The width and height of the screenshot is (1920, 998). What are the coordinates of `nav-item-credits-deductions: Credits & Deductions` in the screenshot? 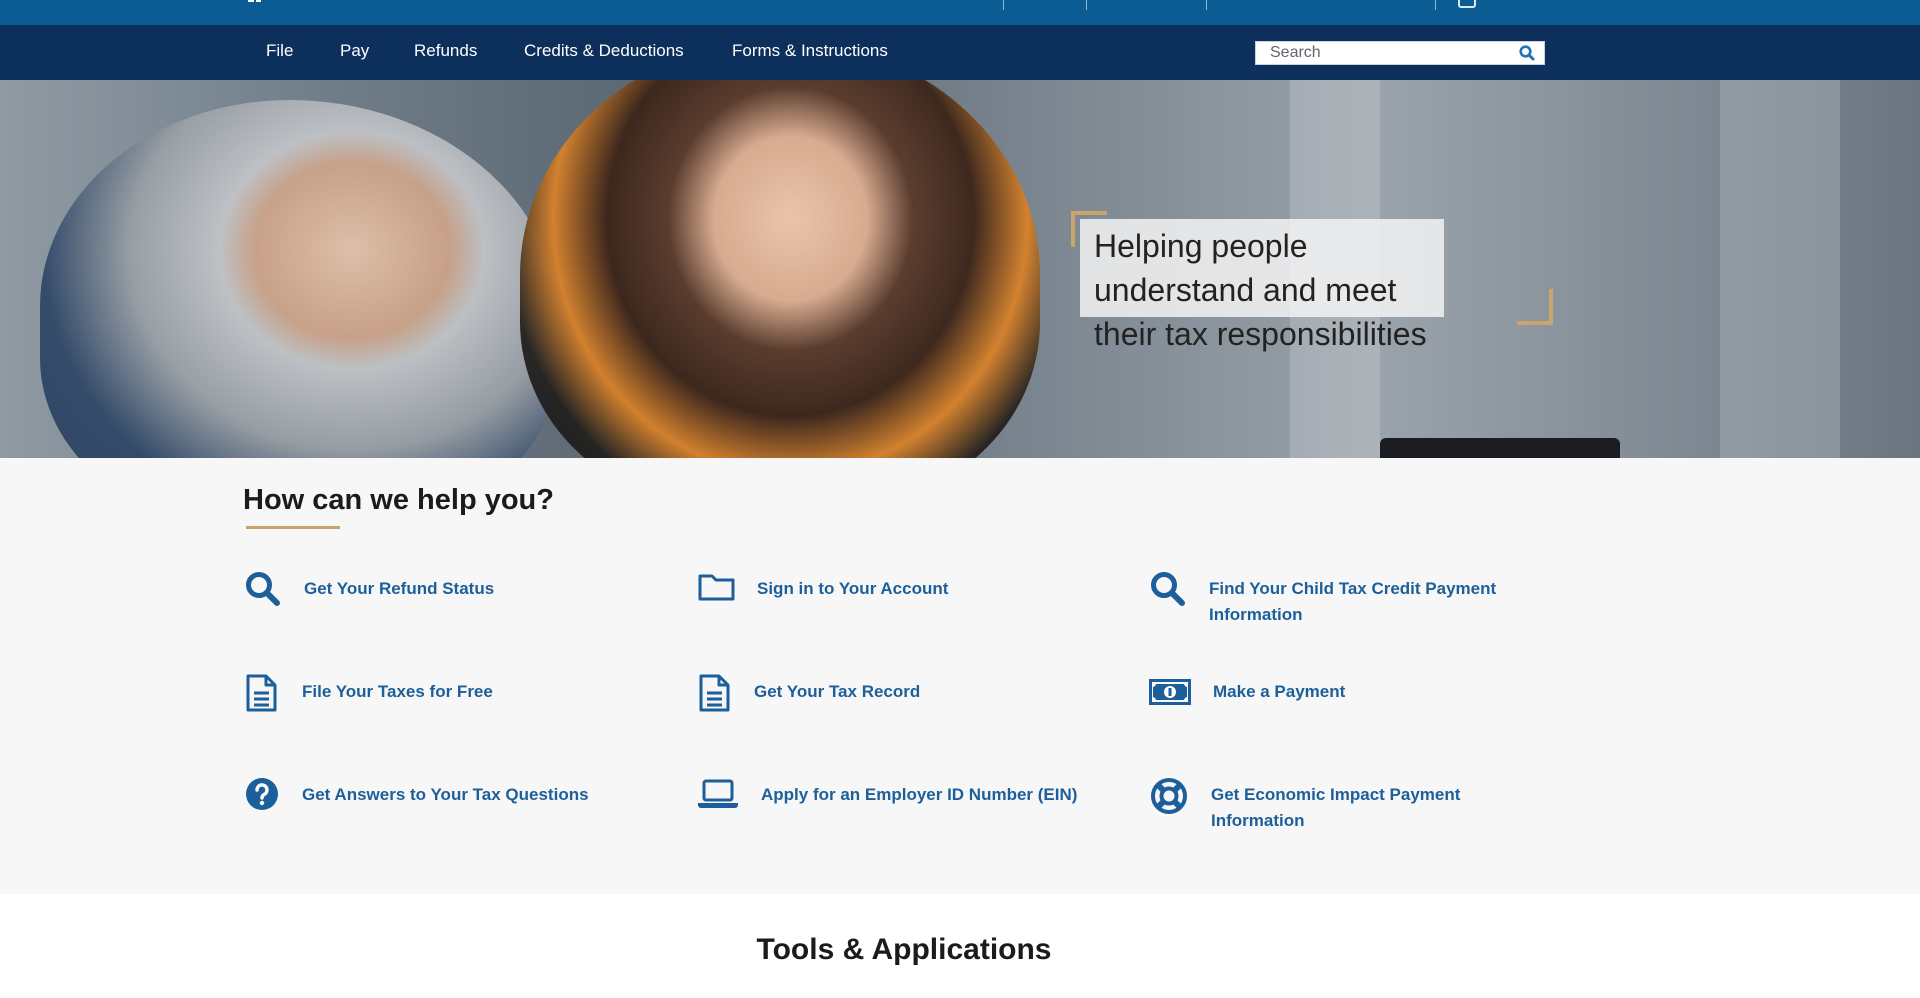 It's located at (604, 52).